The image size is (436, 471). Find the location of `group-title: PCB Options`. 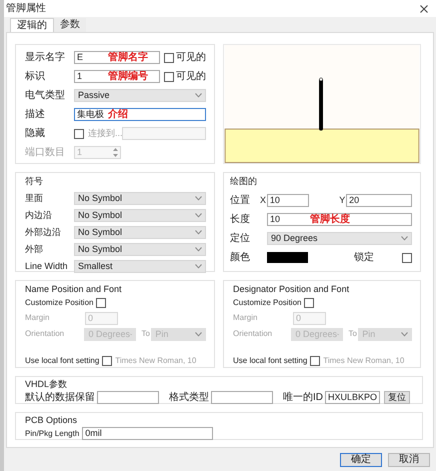

group-title: PCB Options is located at coordinates (51, 420).